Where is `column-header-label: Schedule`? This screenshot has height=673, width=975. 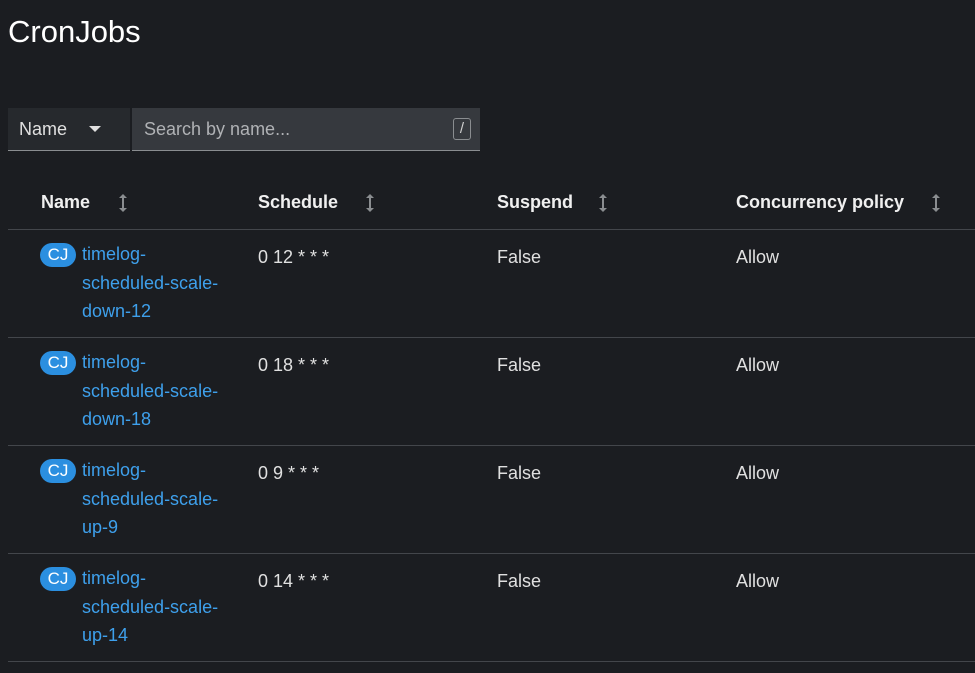
column-header-label: Schedule is located at coordinates (298, 202).